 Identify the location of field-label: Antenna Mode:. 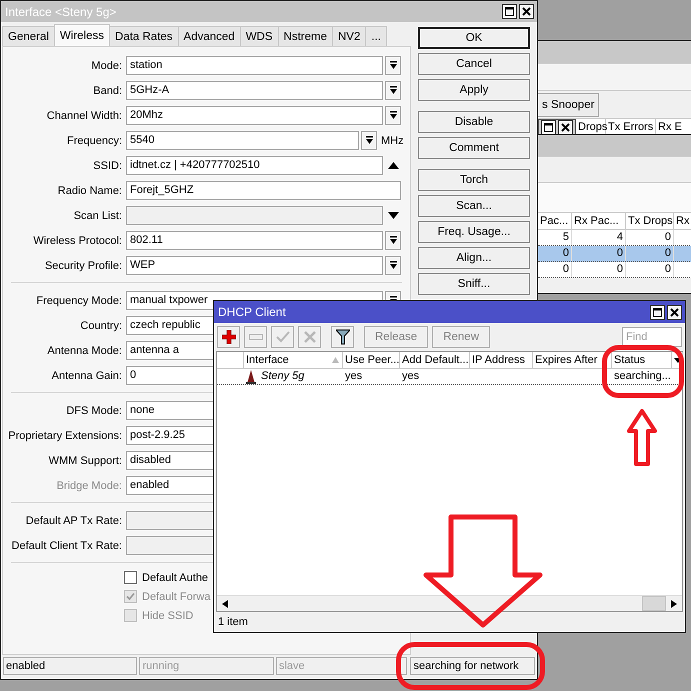
(84, 350).